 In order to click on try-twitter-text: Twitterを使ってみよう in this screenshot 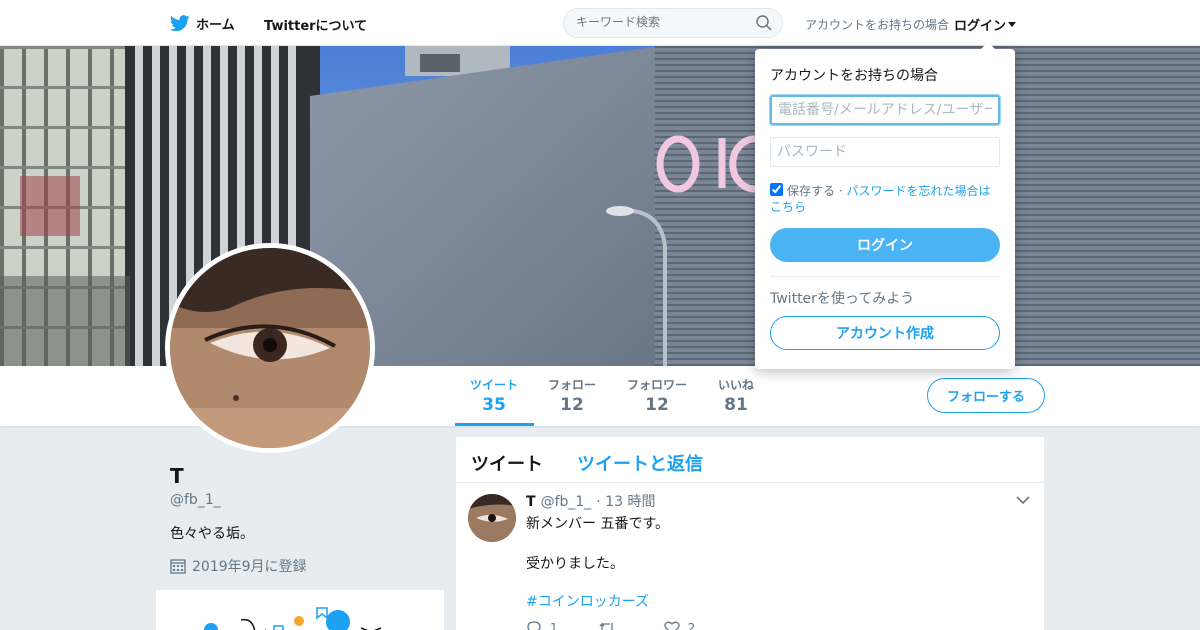, I will do `click(842, 299)`.